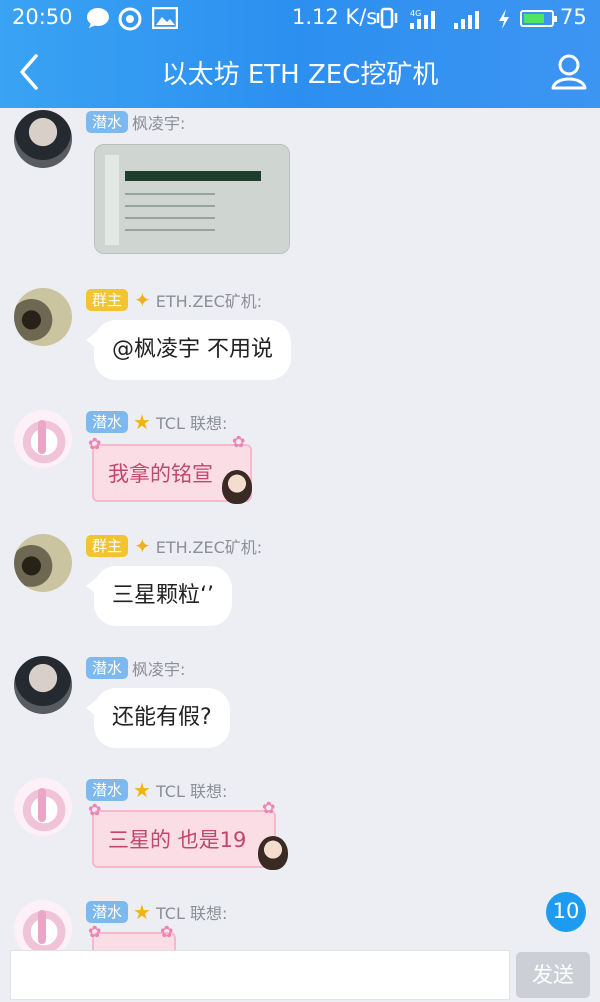 The image size is (600, 1002). I want to click on send-button: 发送, so click(553, 975).